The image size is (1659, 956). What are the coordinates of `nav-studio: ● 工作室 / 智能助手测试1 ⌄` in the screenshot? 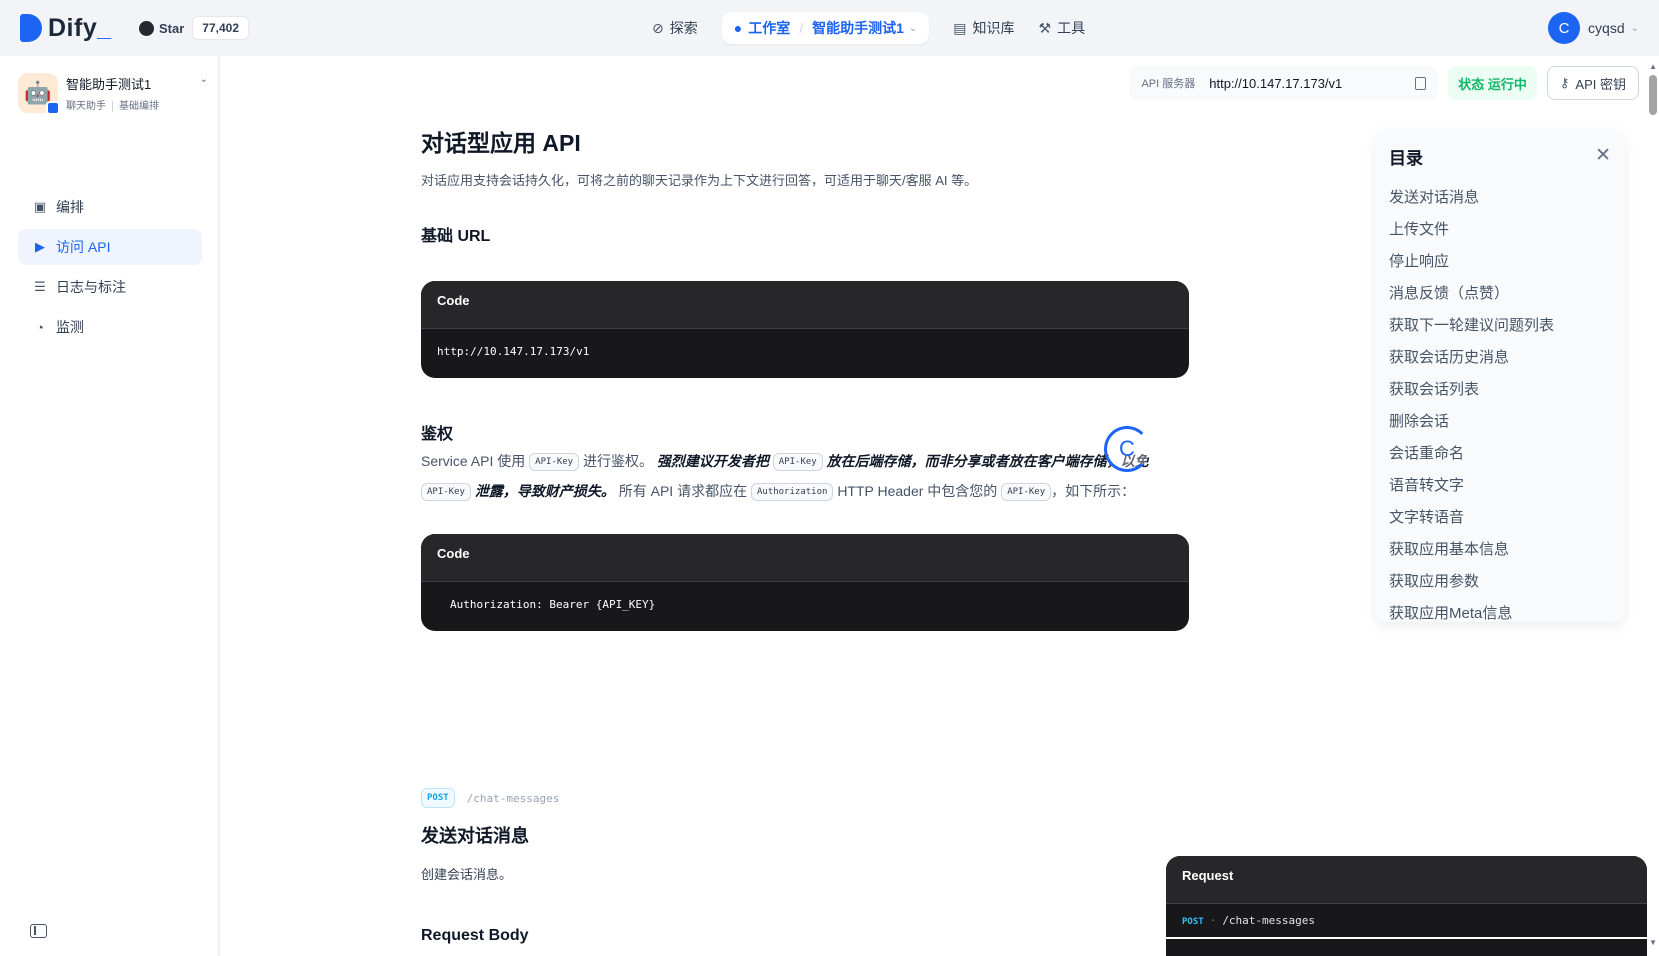 It's located at (825, 28).